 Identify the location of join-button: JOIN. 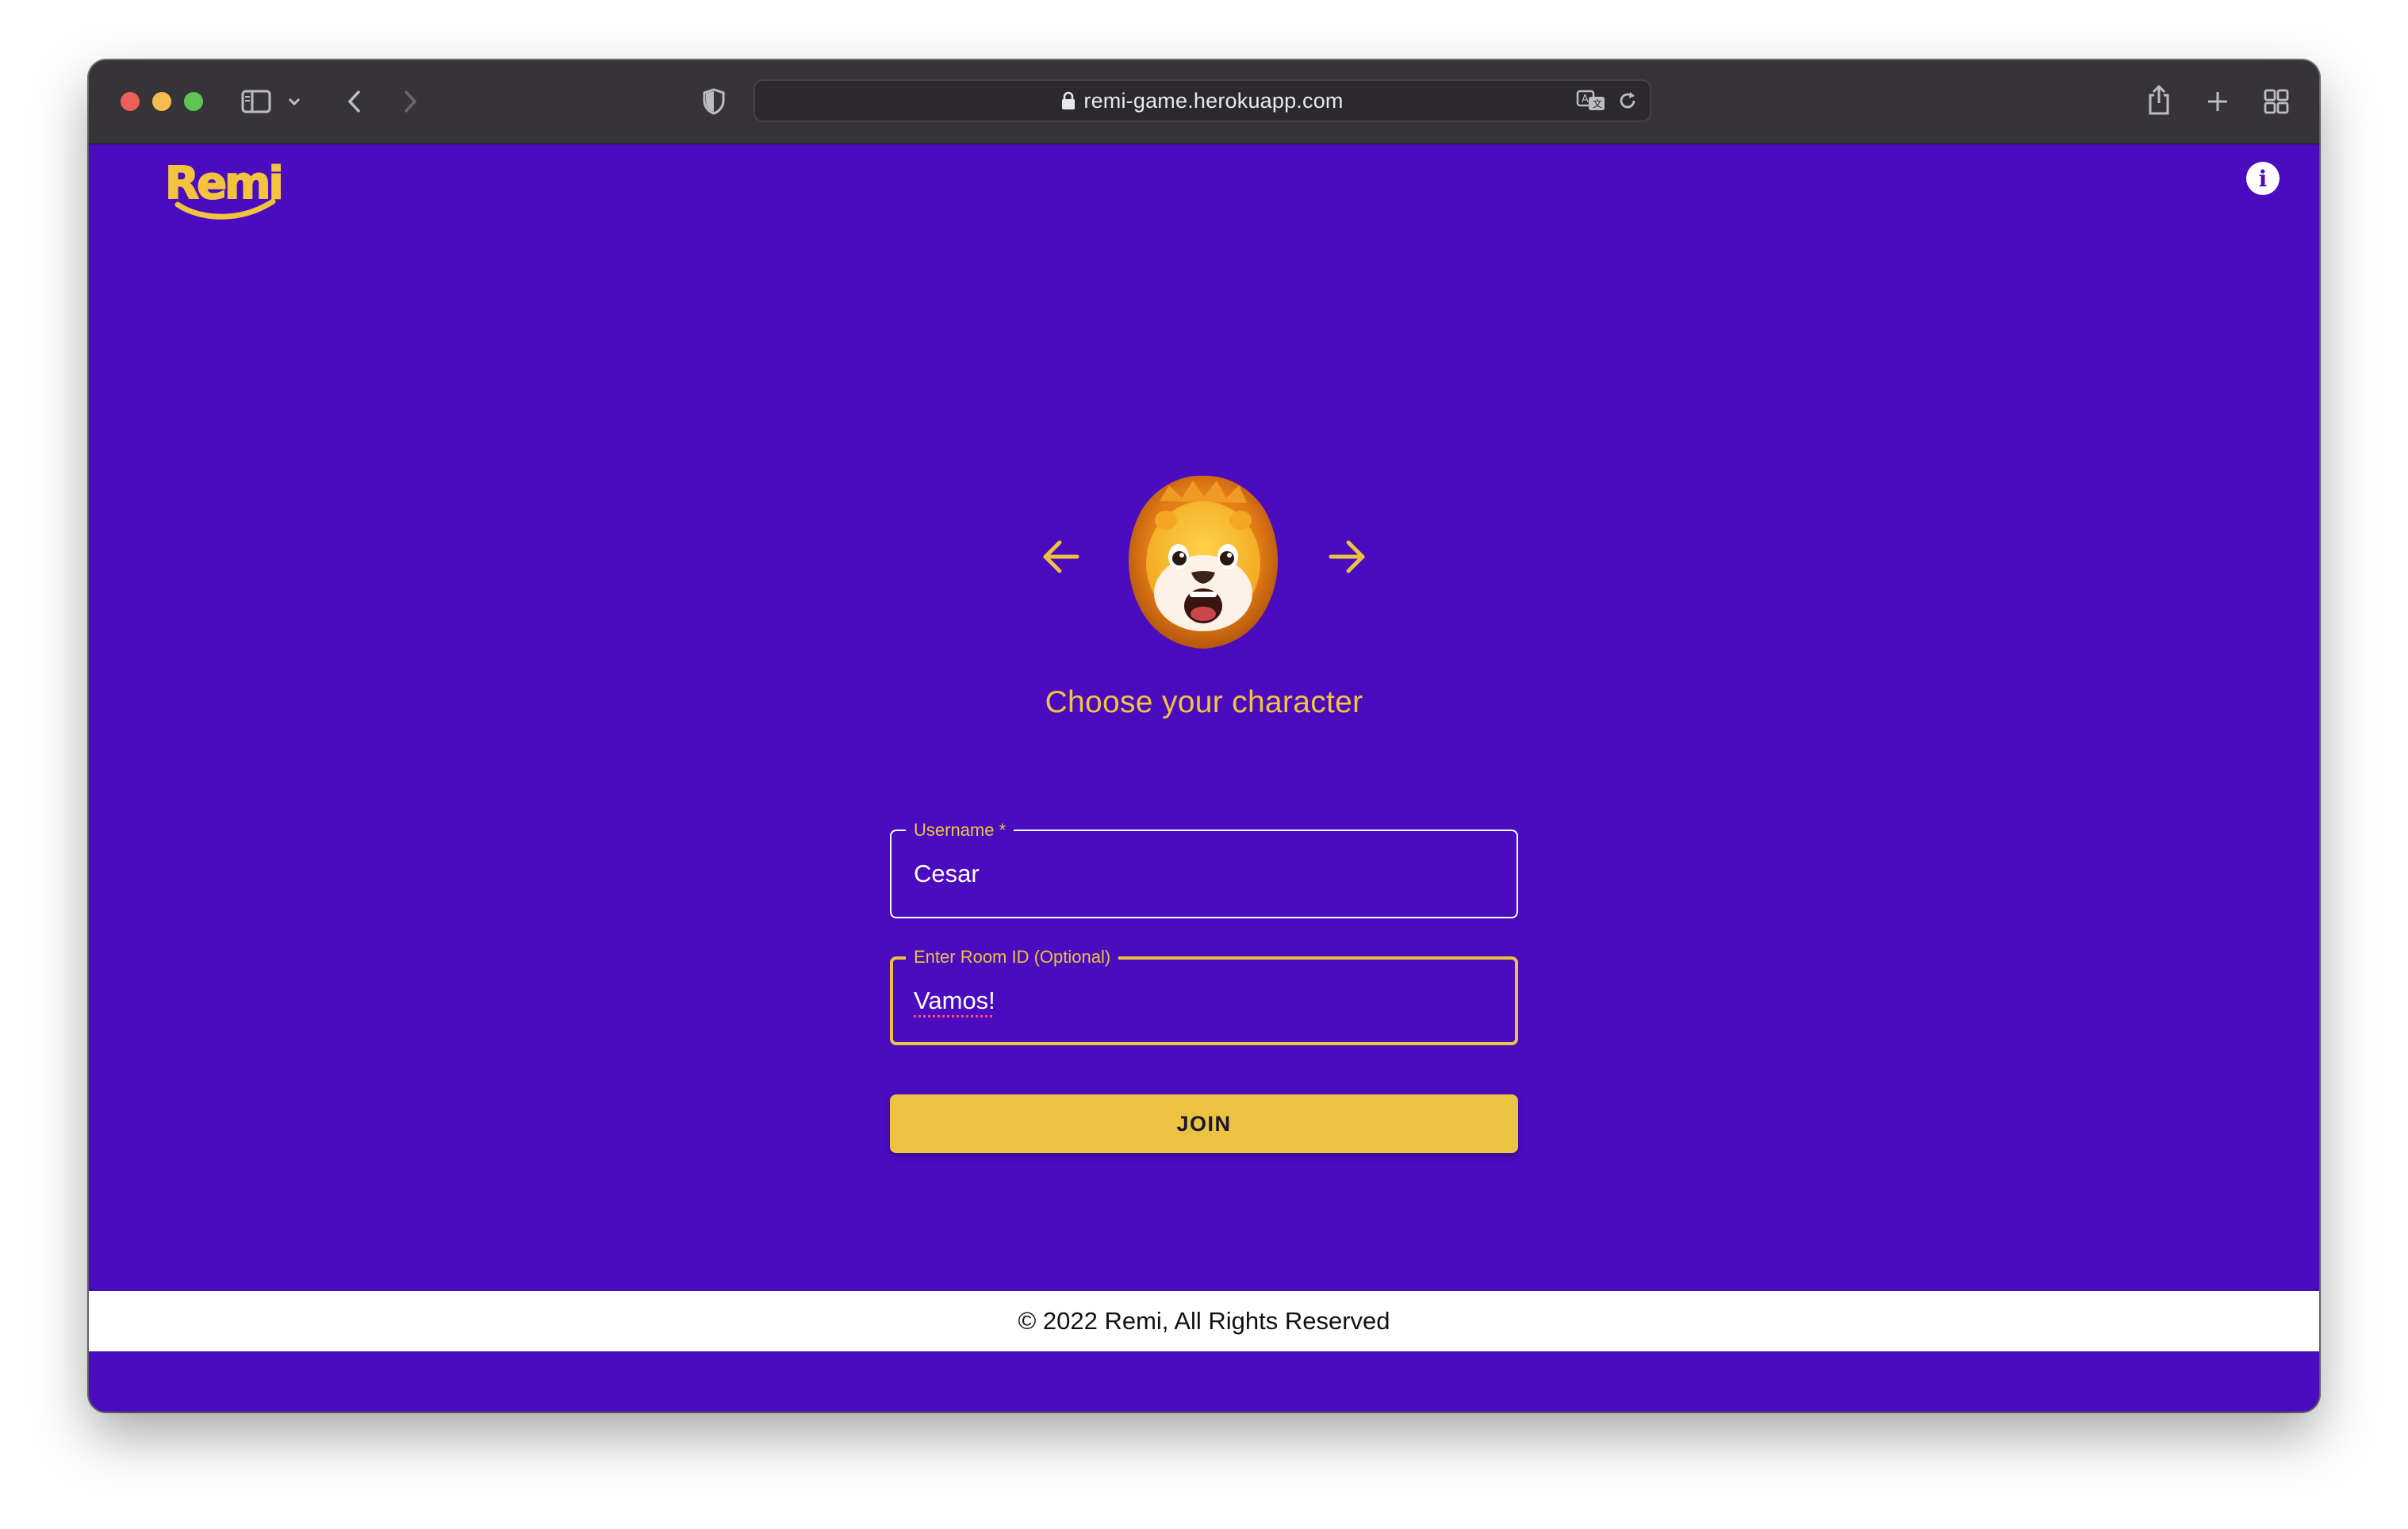
(1204, 1123).